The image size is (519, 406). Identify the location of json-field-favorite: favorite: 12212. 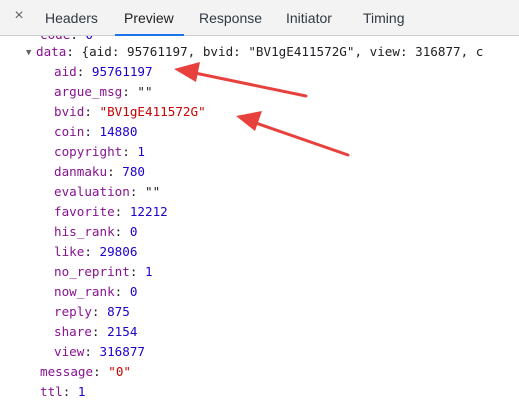
(111, 211).